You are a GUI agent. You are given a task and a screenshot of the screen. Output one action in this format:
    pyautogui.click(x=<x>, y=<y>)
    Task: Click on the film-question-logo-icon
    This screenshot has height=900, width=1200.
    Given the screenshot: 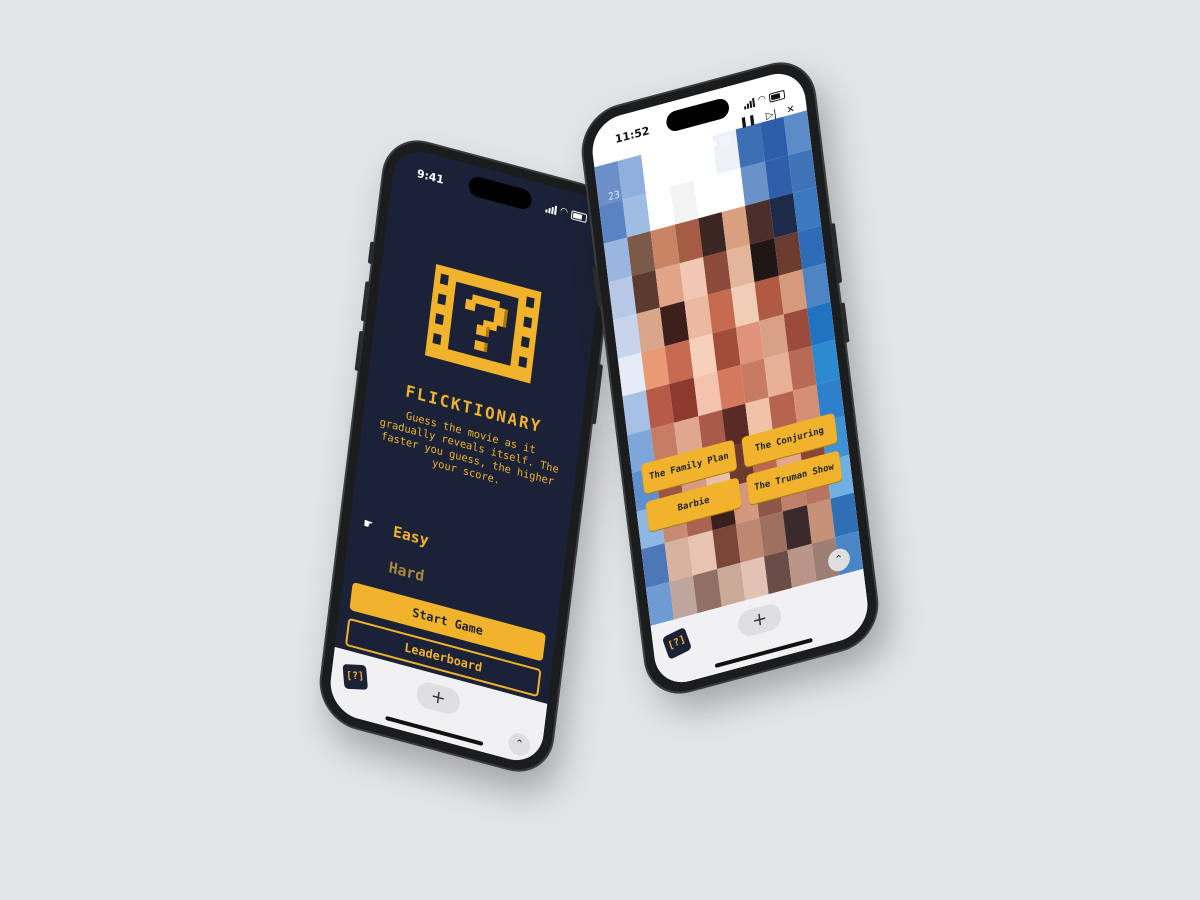 What is the action you would take?
    pyautogui.click(x=483, y=323)
    